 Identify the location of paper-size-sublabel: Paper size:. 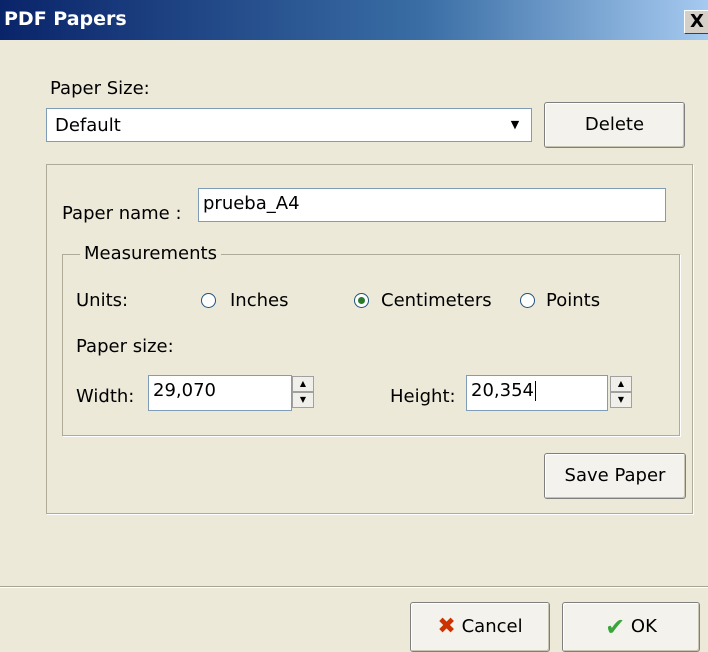
(125, 346).